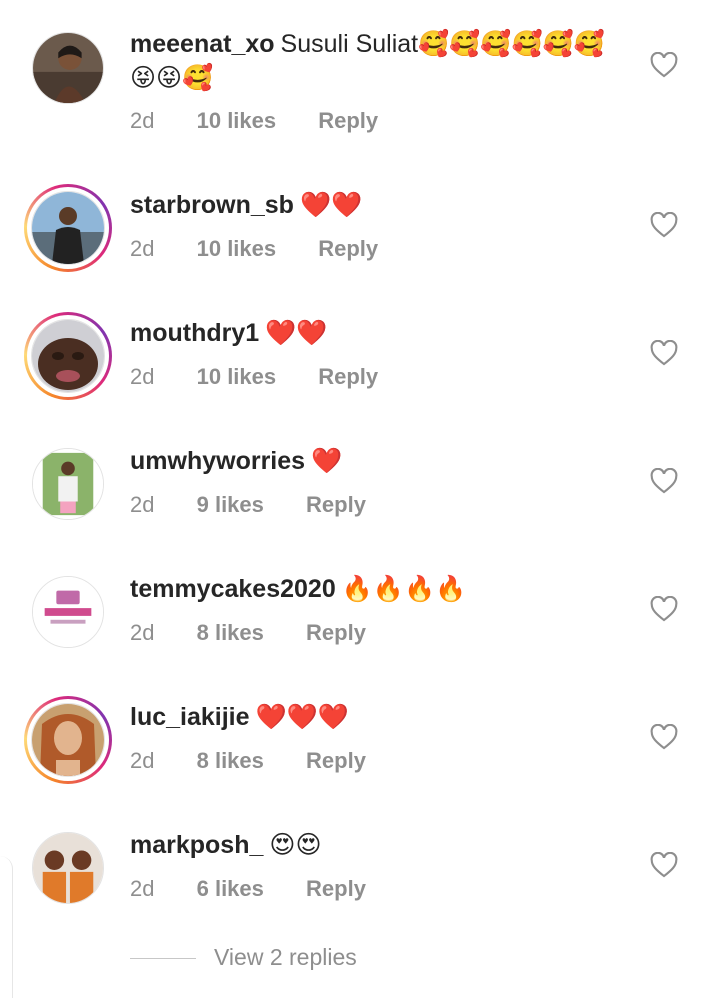 This screenshot has height=998, width=720. Describe the element at coordinates (163, 959) in the screenshot. I see `view-replies-divider` at that location.